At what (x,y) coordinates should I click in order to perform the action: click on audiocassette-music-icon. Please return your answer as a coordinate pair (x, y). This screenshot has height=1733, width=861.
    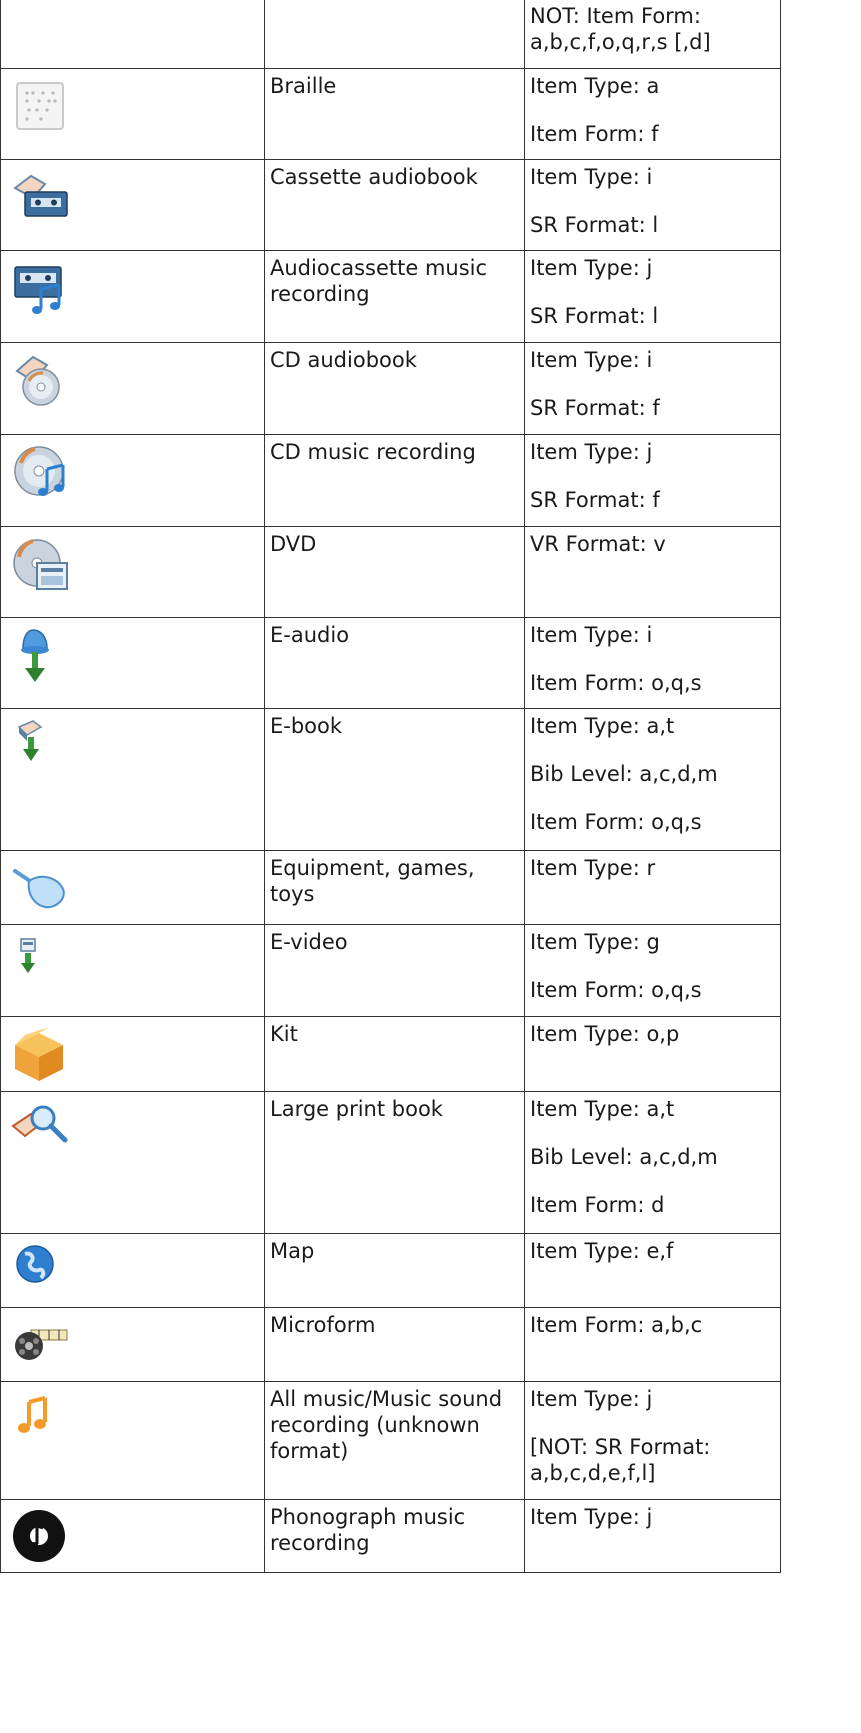
    Looking at the image, I should click on (41, 289).